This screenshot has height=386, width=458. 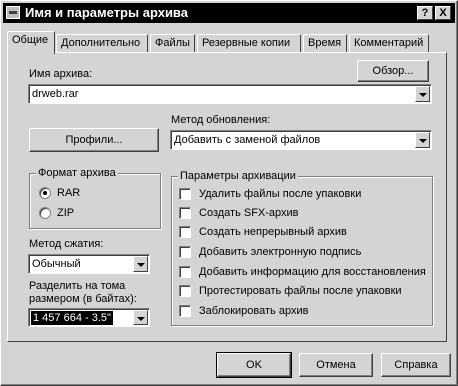 I want to click on compression-dropdown-icon, so click(x=140, y=264).